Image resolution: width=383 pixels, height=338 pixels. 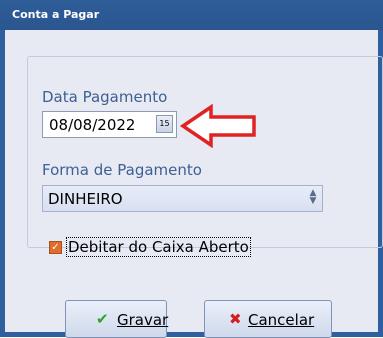 What do you see at coordinates (55, 247) in the screenshot?
I see `debit-checkbox: ✓` at bounding box center [55, 247].